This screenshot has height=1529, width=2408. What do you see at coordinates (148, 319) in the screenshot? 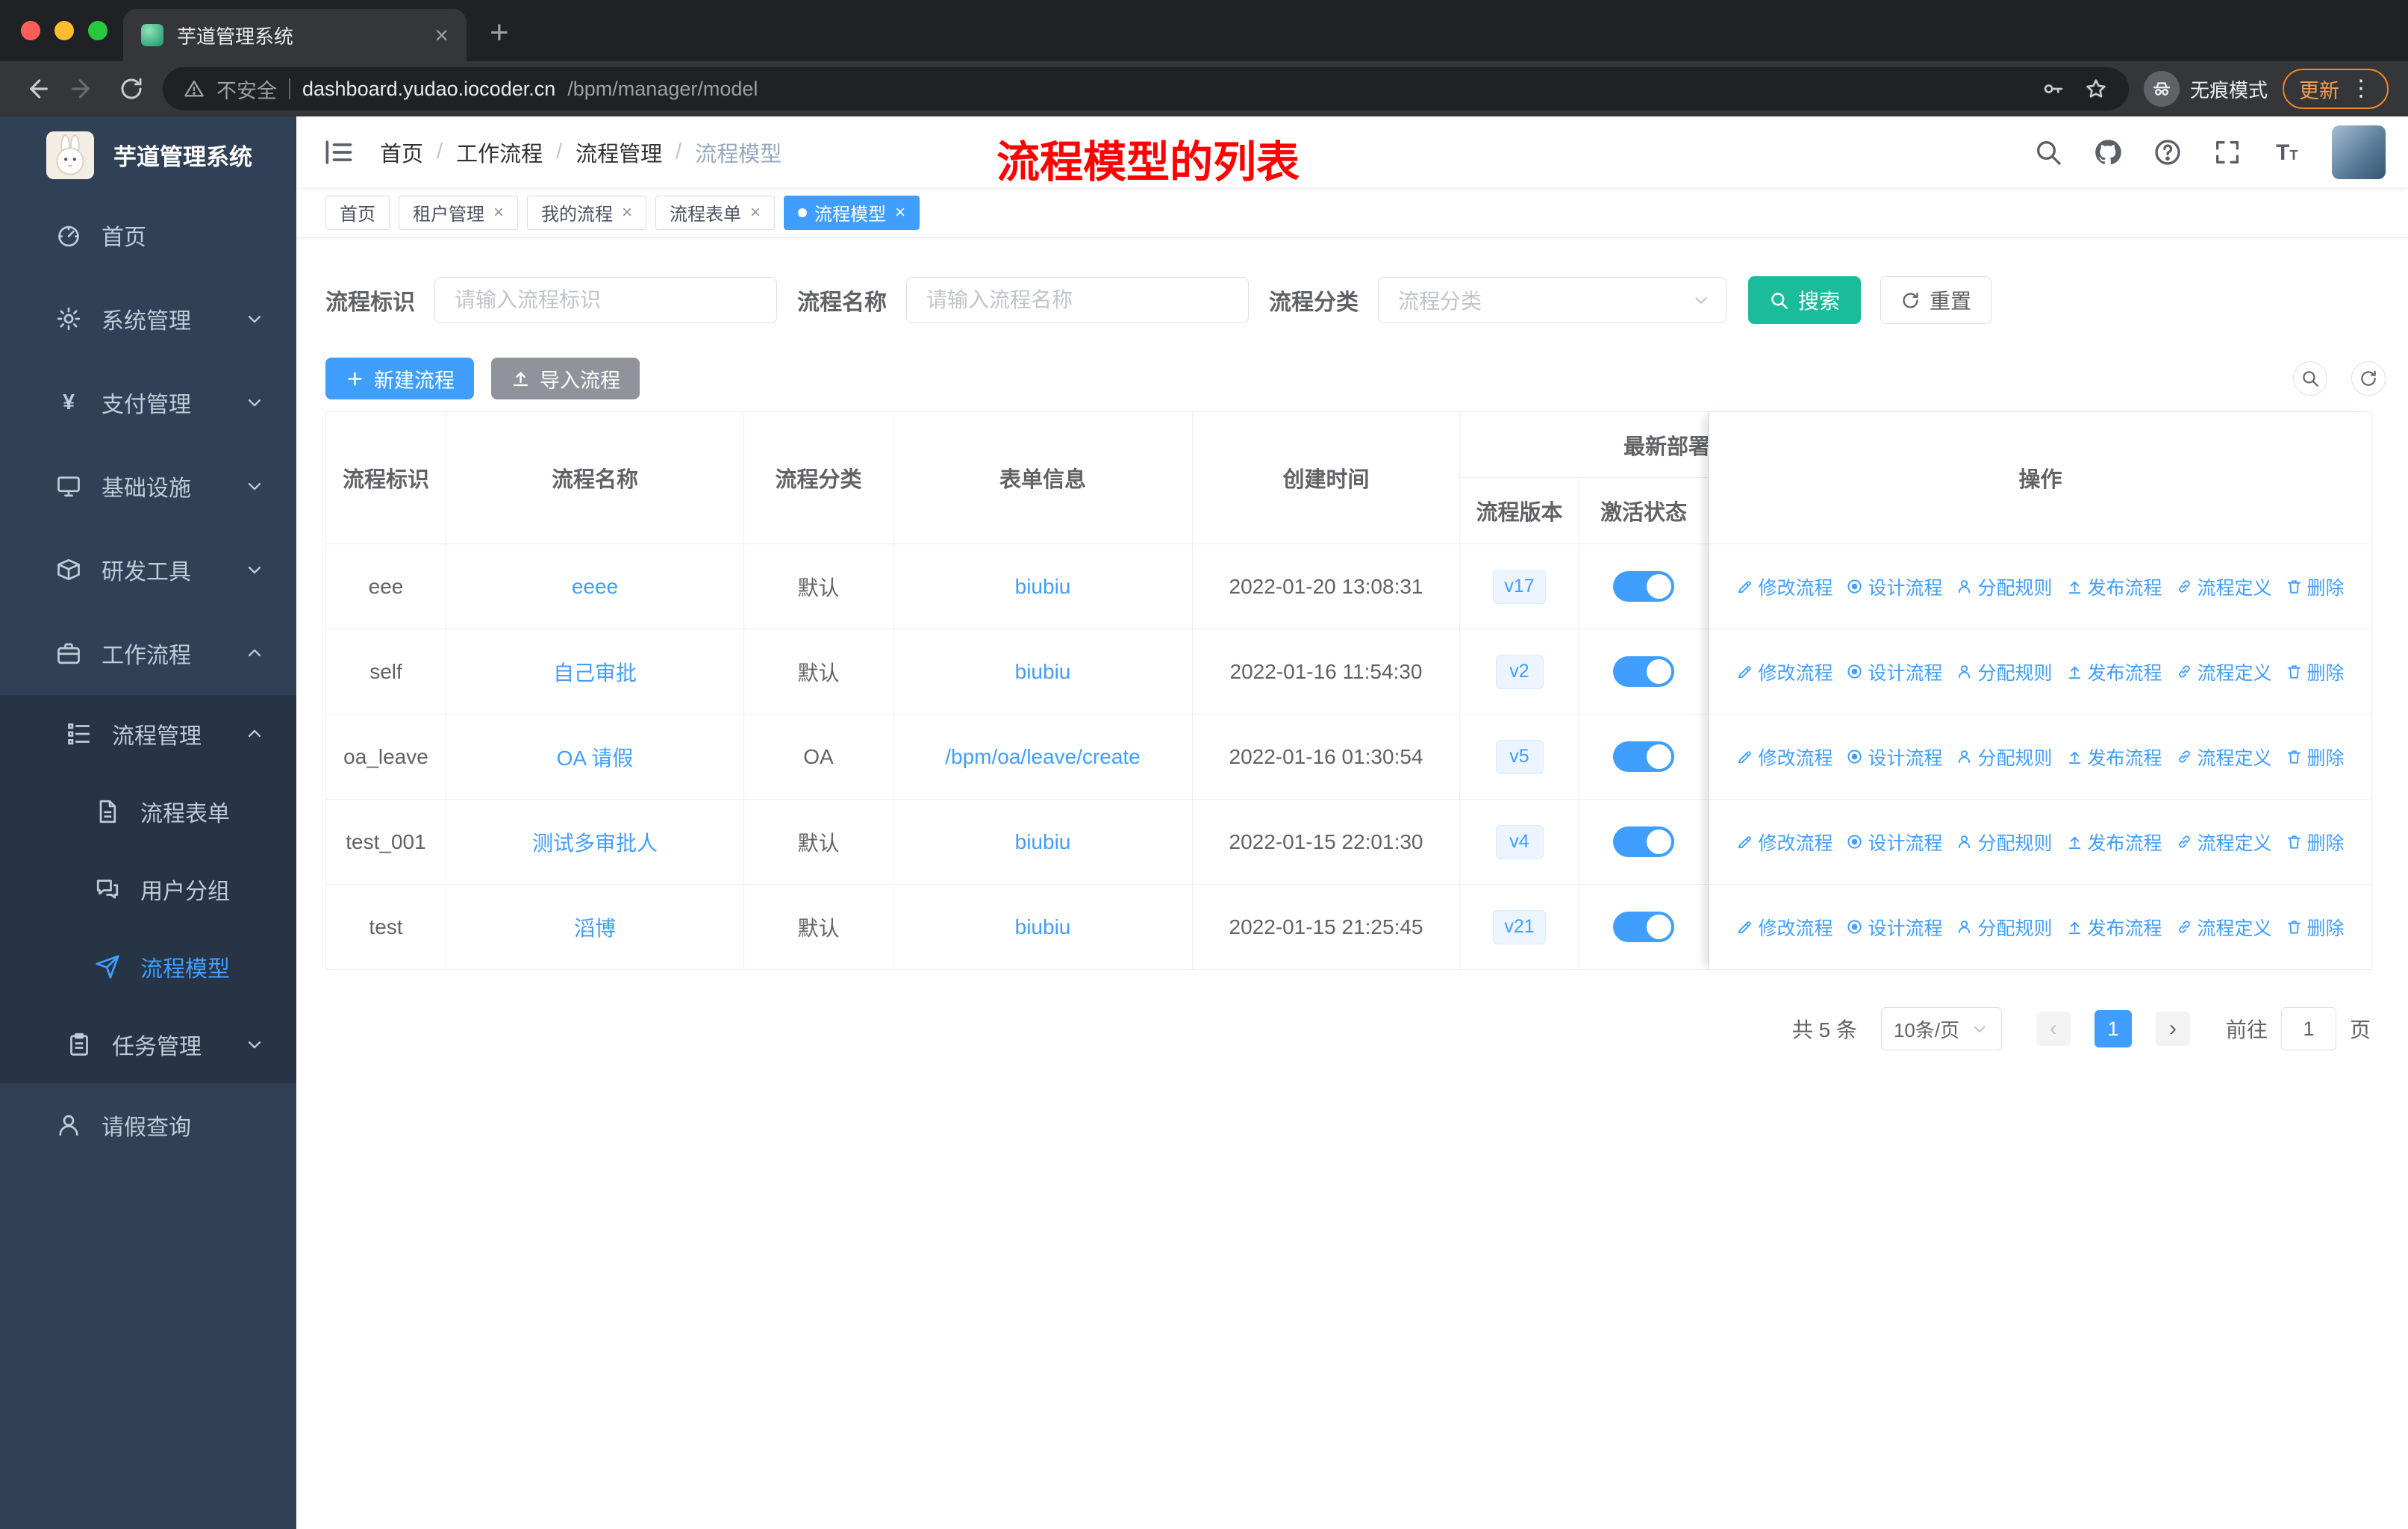
I see `sidebar-item-system: 系统管理` at bounding box center [148, 319].